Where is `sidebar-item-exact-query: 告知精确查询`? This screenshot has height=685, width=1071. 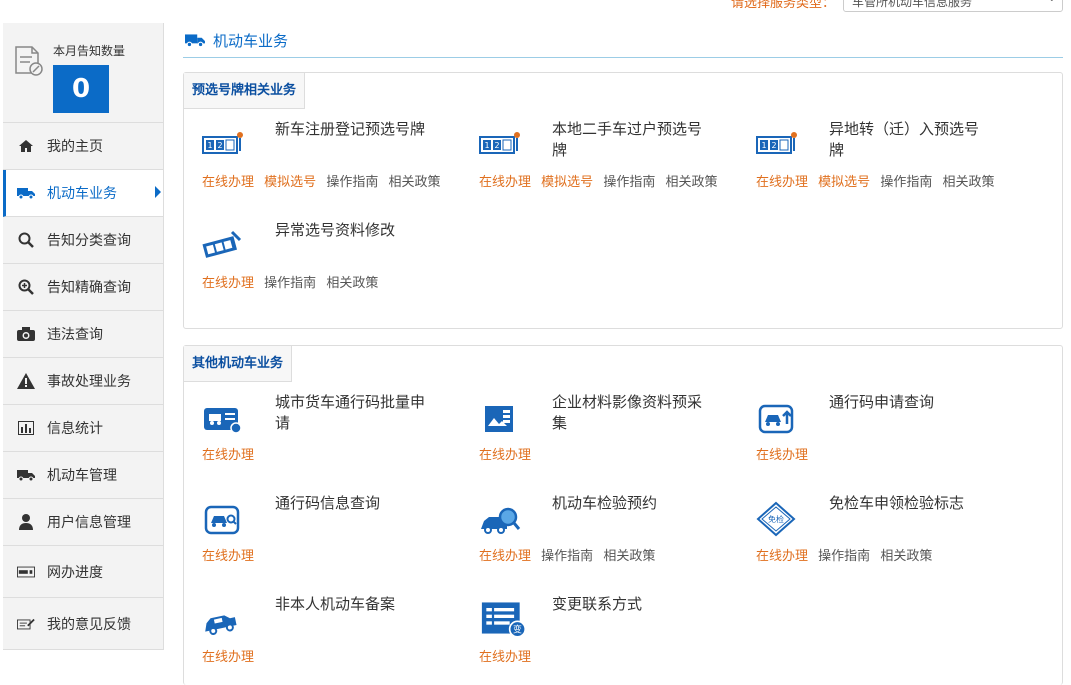
sidebar-item-exact-query: 告知精确查询 is located at coordinates (83, 287).